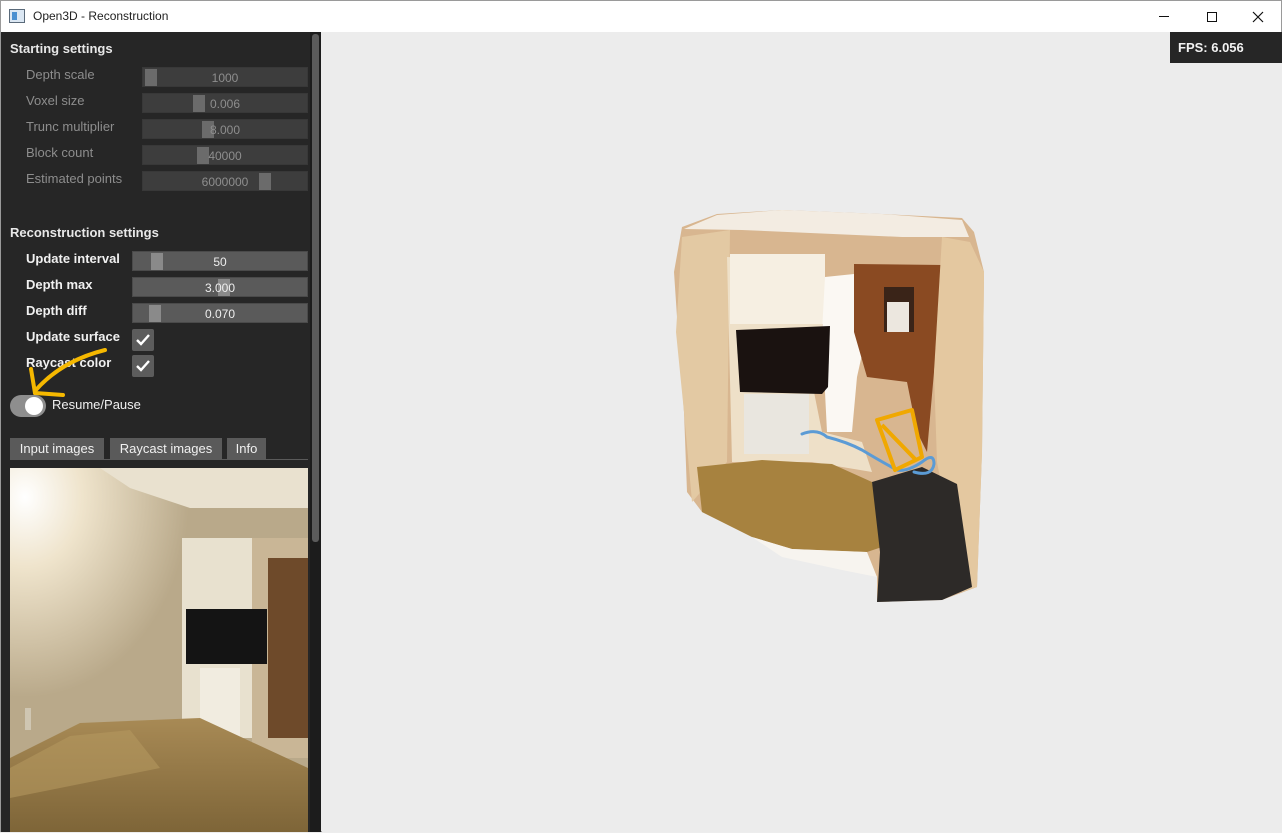 Image resolution: width=1282 pixels, height=833 pixels. Describe the element at coordinates (101, 16) in the screenshot. I see `window-title: Open3D - Reconstruction` at that location.